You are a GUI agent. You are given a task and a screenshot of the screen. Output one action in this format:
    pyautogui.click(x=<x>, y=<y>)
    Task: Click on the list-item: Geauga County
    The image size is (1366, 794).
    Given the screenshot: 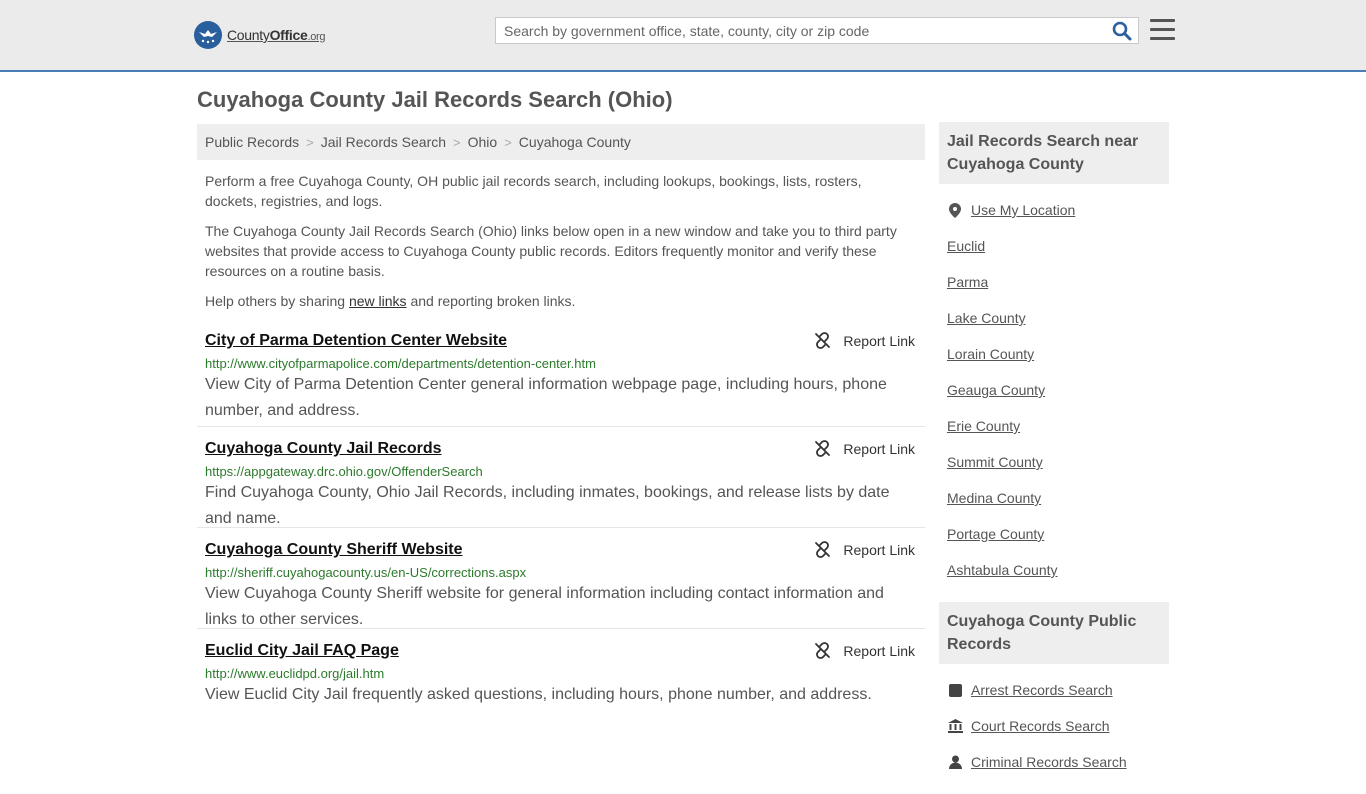 What is the action you would take?
    pyautogui.click(x=1058, y=390)
    